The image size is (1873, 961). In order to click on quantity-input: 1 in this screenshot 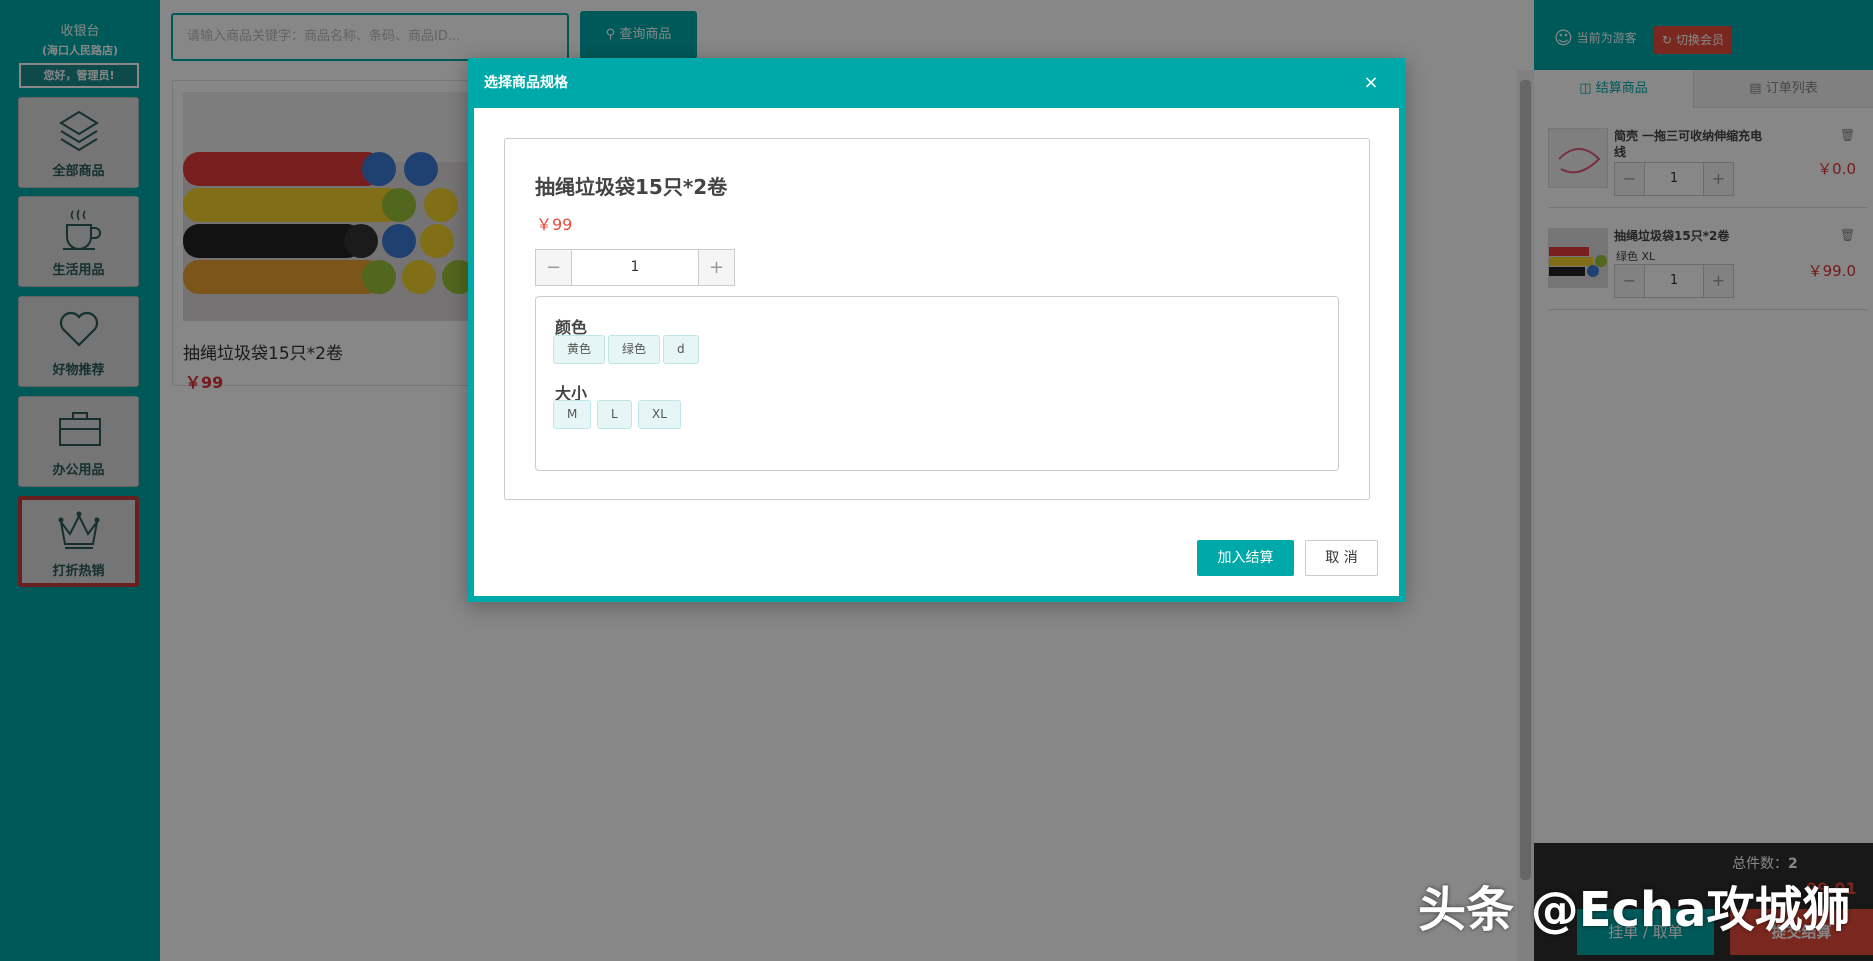, I will do `click(635, 267)`.